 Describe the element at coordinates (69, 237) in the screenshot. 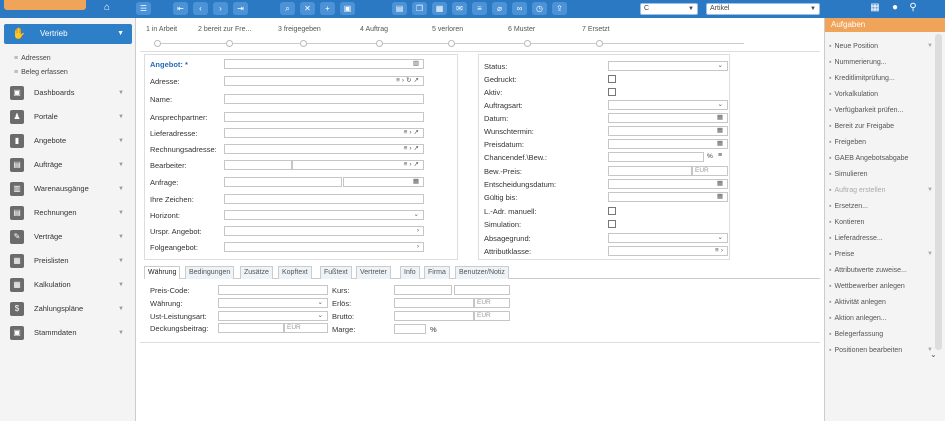

I see `sidebar-item-vertraege: ✎ Verträge ▼` at that location.